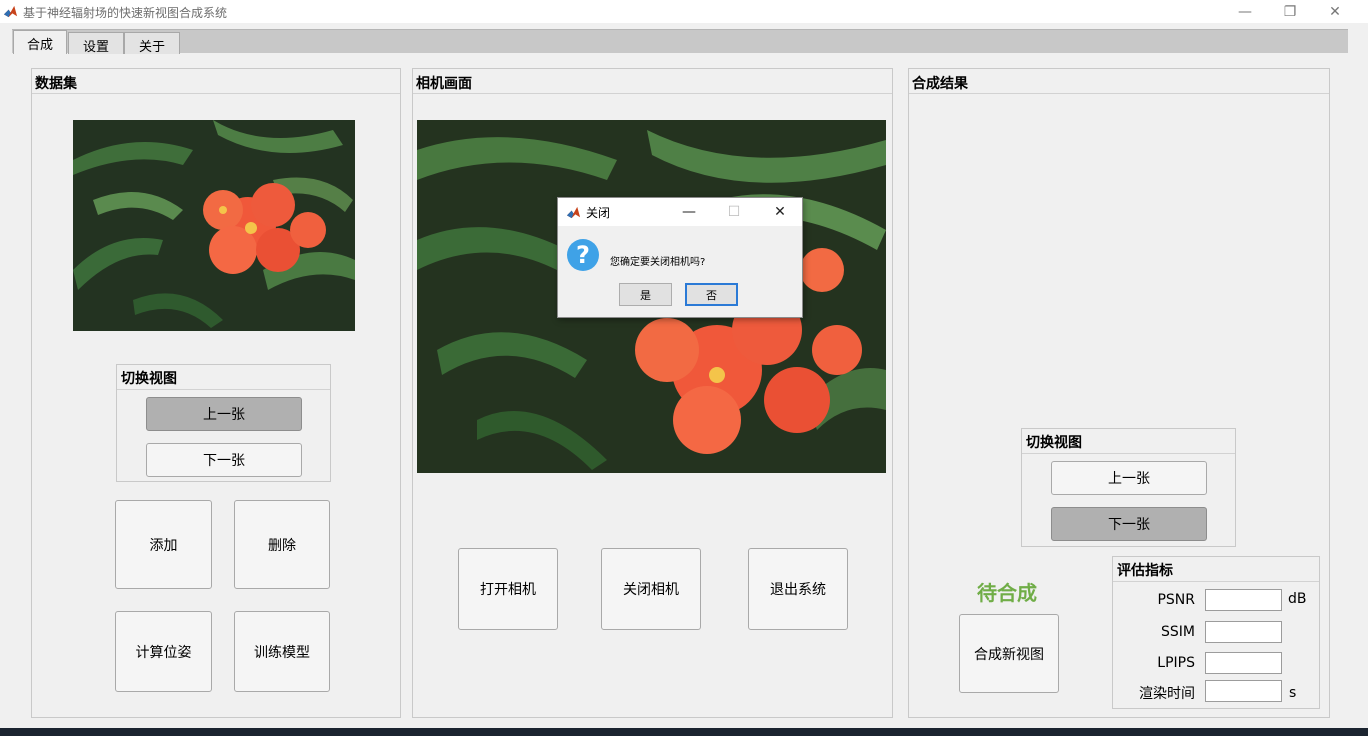 Image resolution: width=1368 pixels, height=736 pixels. I want to click on maximize-icon: ☐, so click(734, 212).